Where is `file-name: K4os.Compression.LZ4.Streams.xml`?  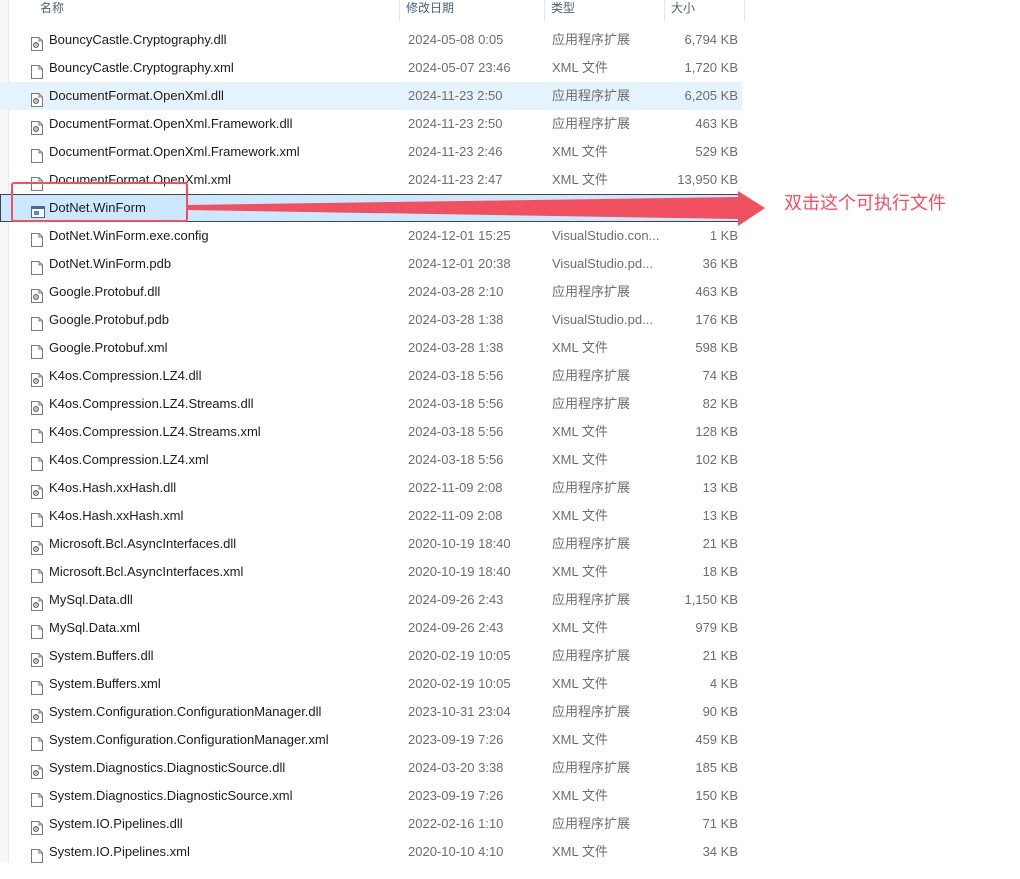
file-name: K4os.Compression.LZ4.Streams.xml is located at coordinates (155, 431).